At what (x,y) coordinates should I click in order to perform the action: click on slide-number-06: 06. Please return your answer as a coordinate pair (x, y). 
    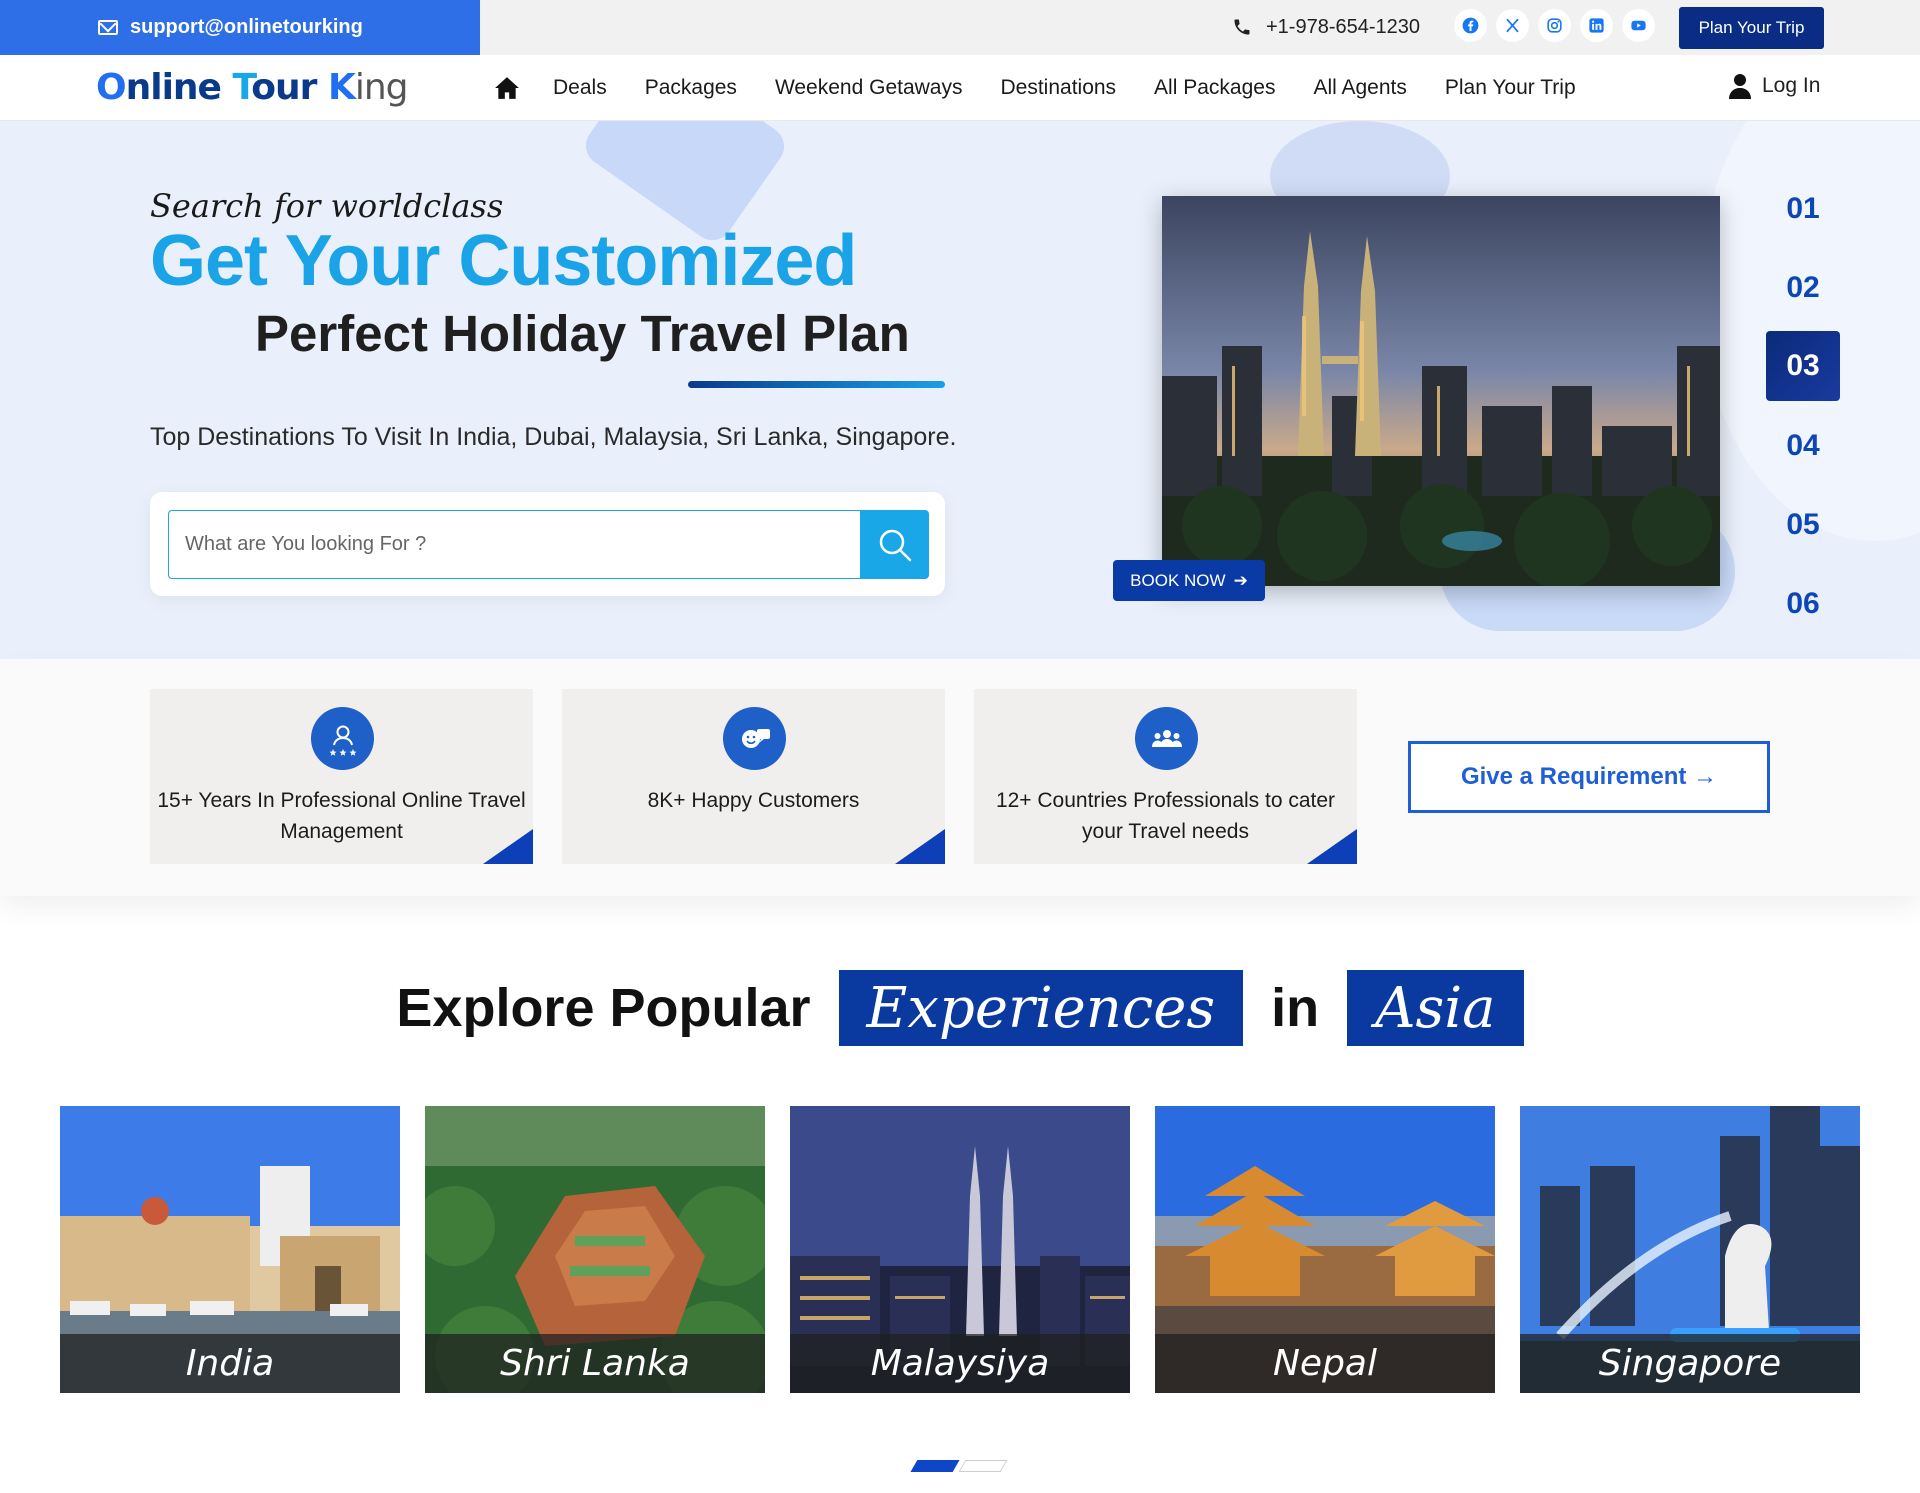
    Looking at the image, I should click on (1803, 603).